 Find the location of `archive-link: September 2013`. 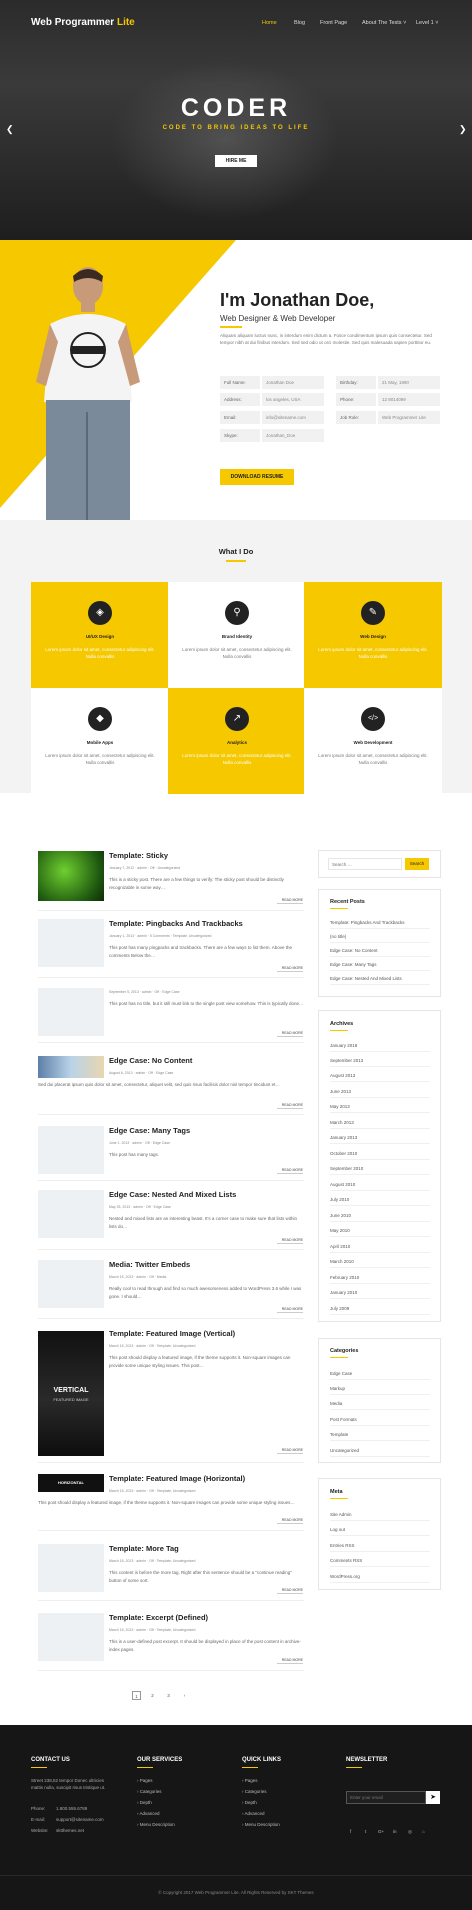

archive-link: September 2013 is located at coordinates (380, 1062).